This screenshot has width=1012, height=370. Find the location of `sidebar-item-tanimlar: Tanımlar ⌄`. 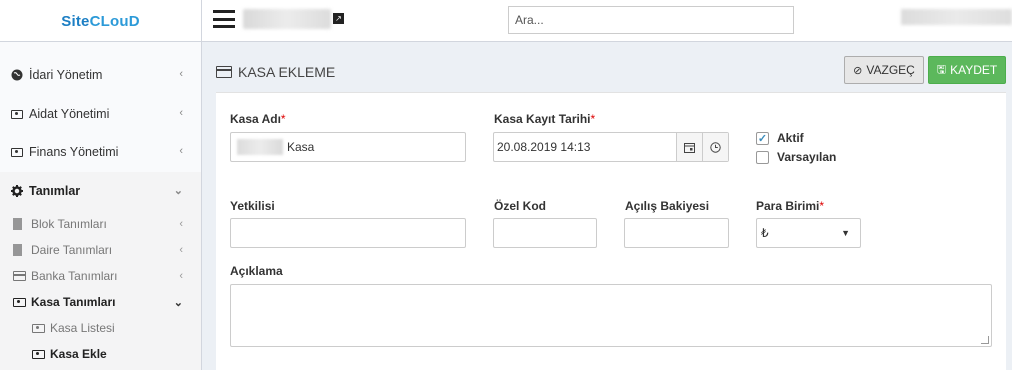

sidebar-item-tanimlar: Tanımlar ⌄ is located at coordinates (100, 191).